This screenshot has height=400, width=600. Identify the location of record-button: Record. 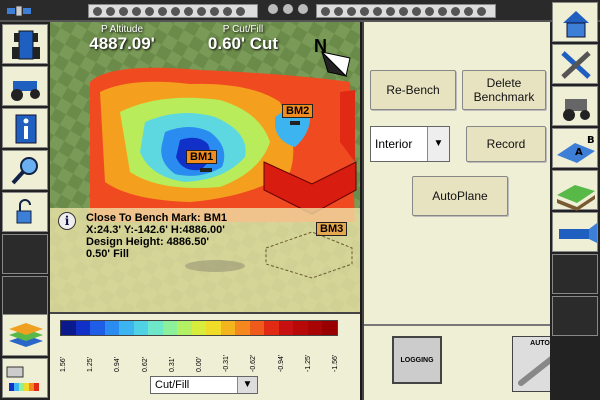
(506, 144).